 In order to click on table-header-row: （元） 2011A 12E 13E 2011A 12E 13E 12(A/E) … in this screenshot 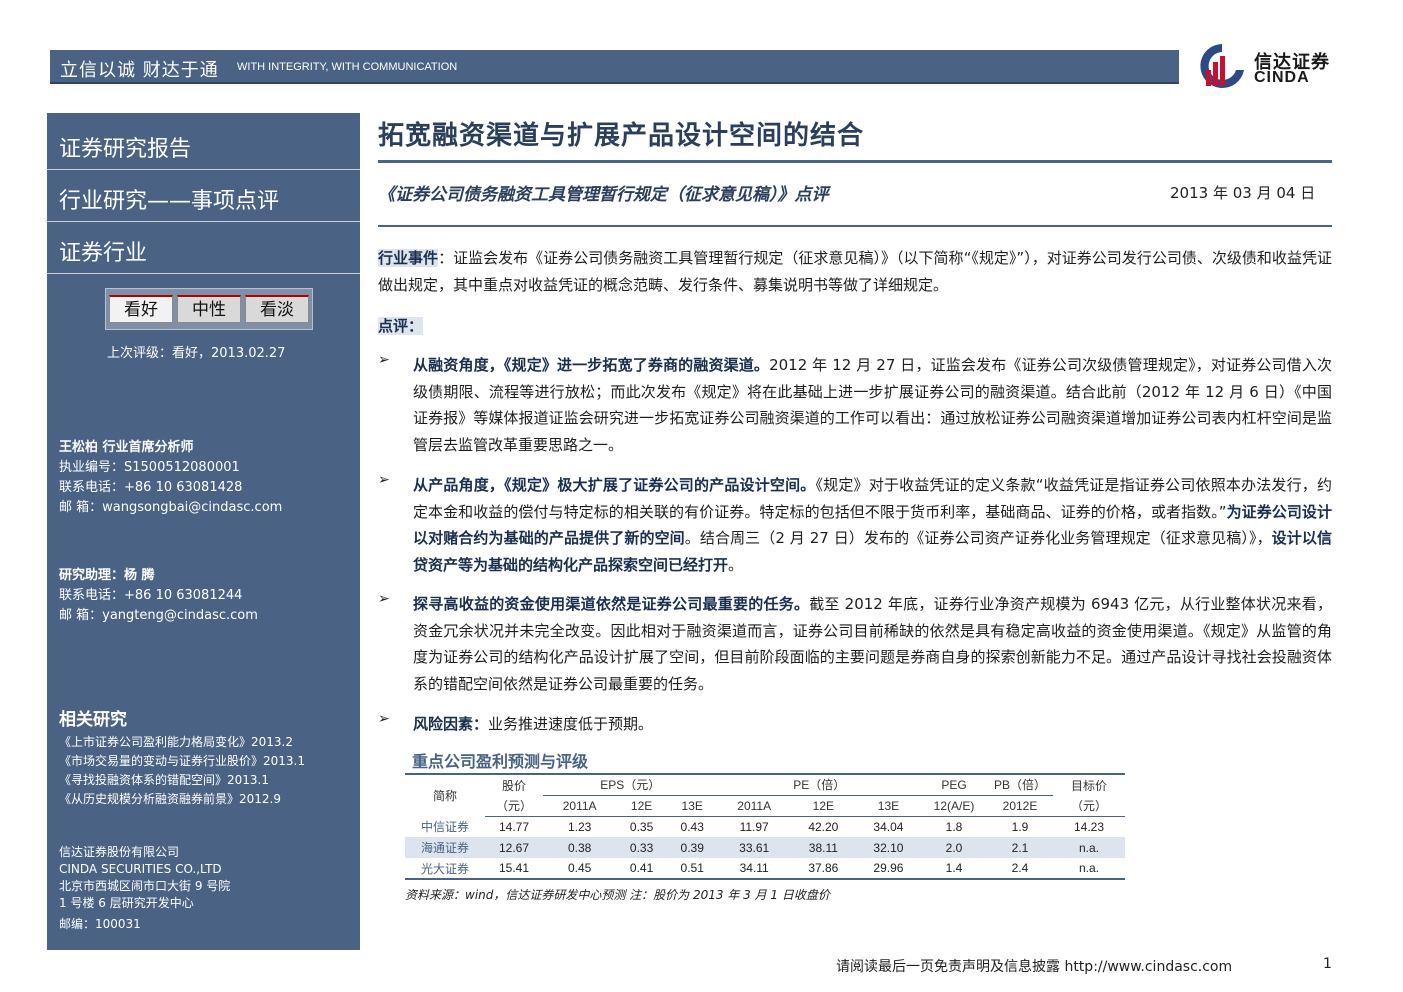, I will do `click(765, 806)`.